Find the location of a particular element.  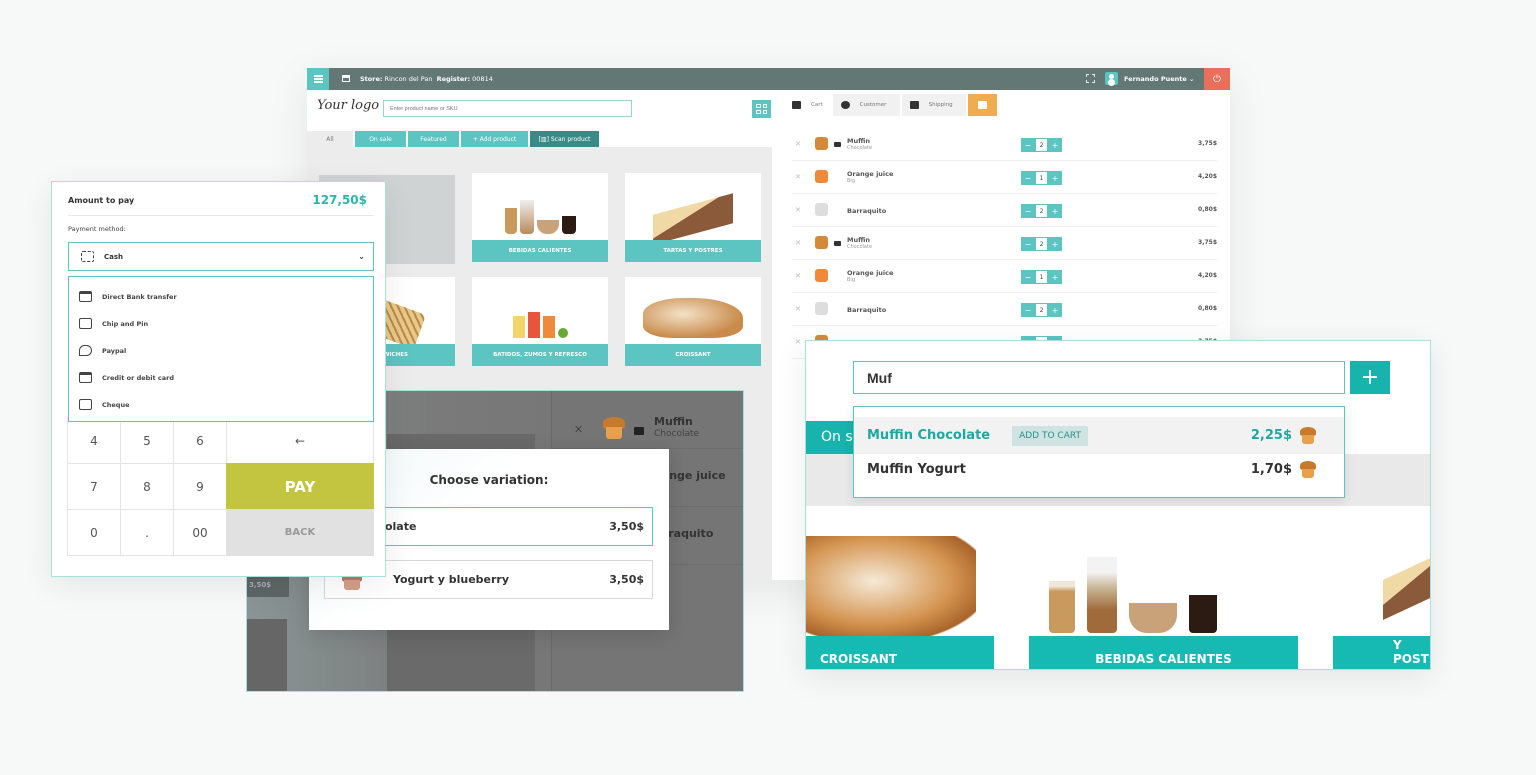

backspace-key: ← is located at coordinates (300, 440).